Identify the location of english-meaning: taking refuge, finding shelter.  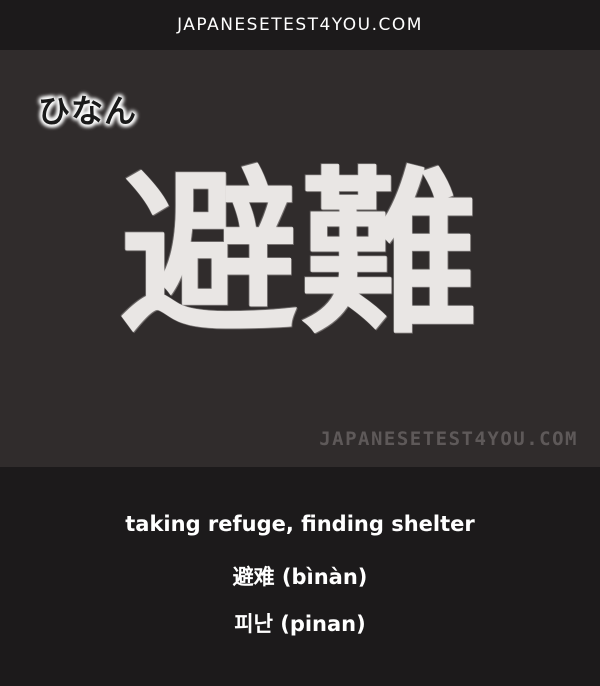
(300, 524).